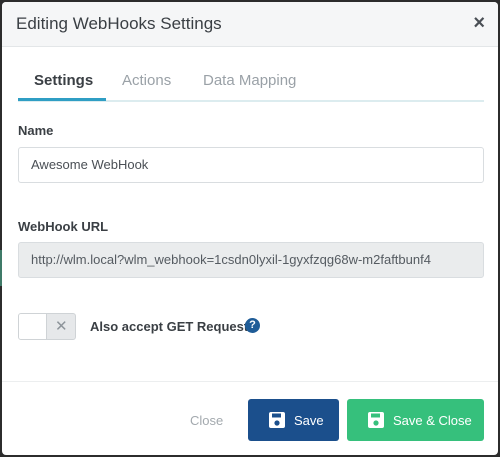  Describe the element at coordinates (250, 381) in the screenshot. I see `footer-divider` at that location.